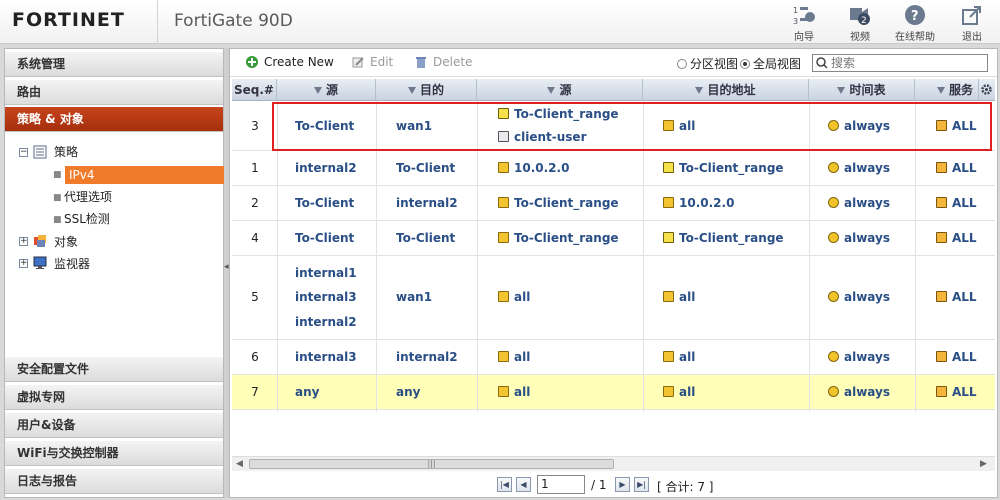 The image size is (1000, 500). Describe the element at coordinates (114, 481) in the screenshot. I see `sidebar-item-log-report: 日志与报告` at that location.